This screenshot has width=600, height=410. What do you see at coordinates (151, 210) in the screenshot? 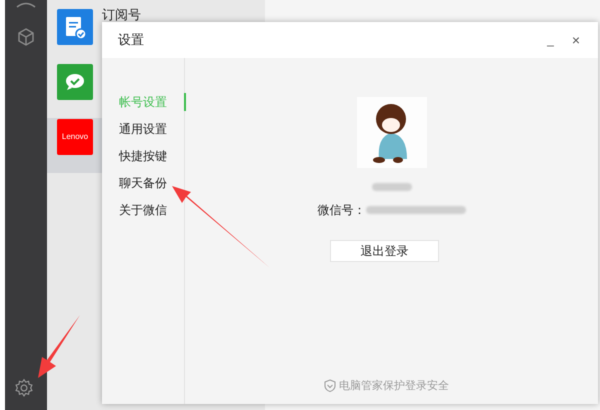
I see `settings-nav-item: 关于微信` at bounding box center [151, 210].